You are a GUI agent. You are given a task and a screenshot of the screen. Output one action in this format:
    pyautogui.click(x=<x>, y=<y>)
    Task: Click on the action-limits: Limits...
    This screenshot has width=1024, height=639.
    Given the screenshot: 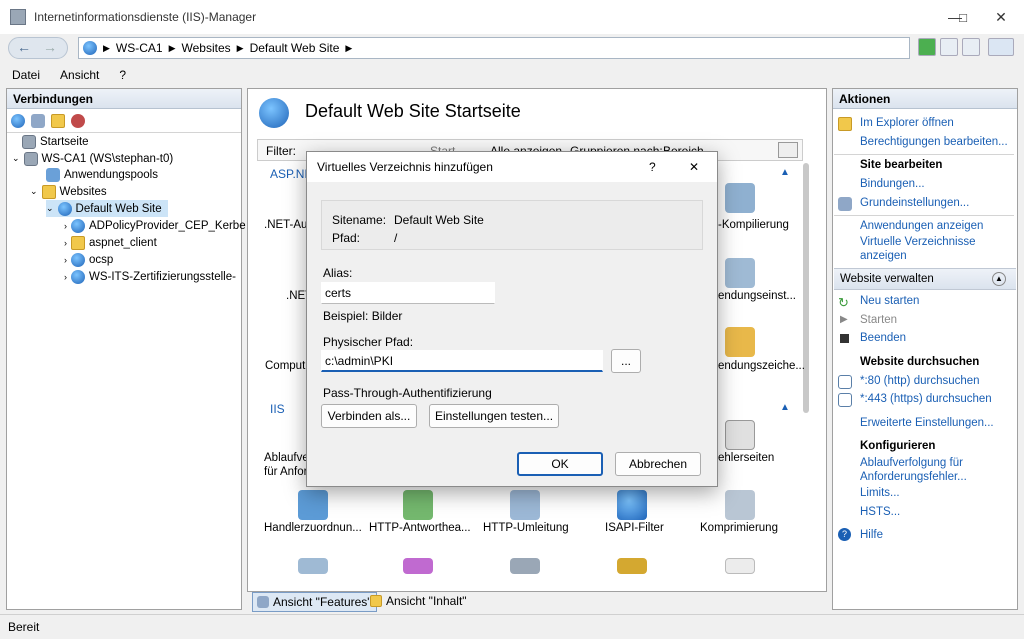 What is the action you would take?
    pyautogui.click(x=880, y=493)
    